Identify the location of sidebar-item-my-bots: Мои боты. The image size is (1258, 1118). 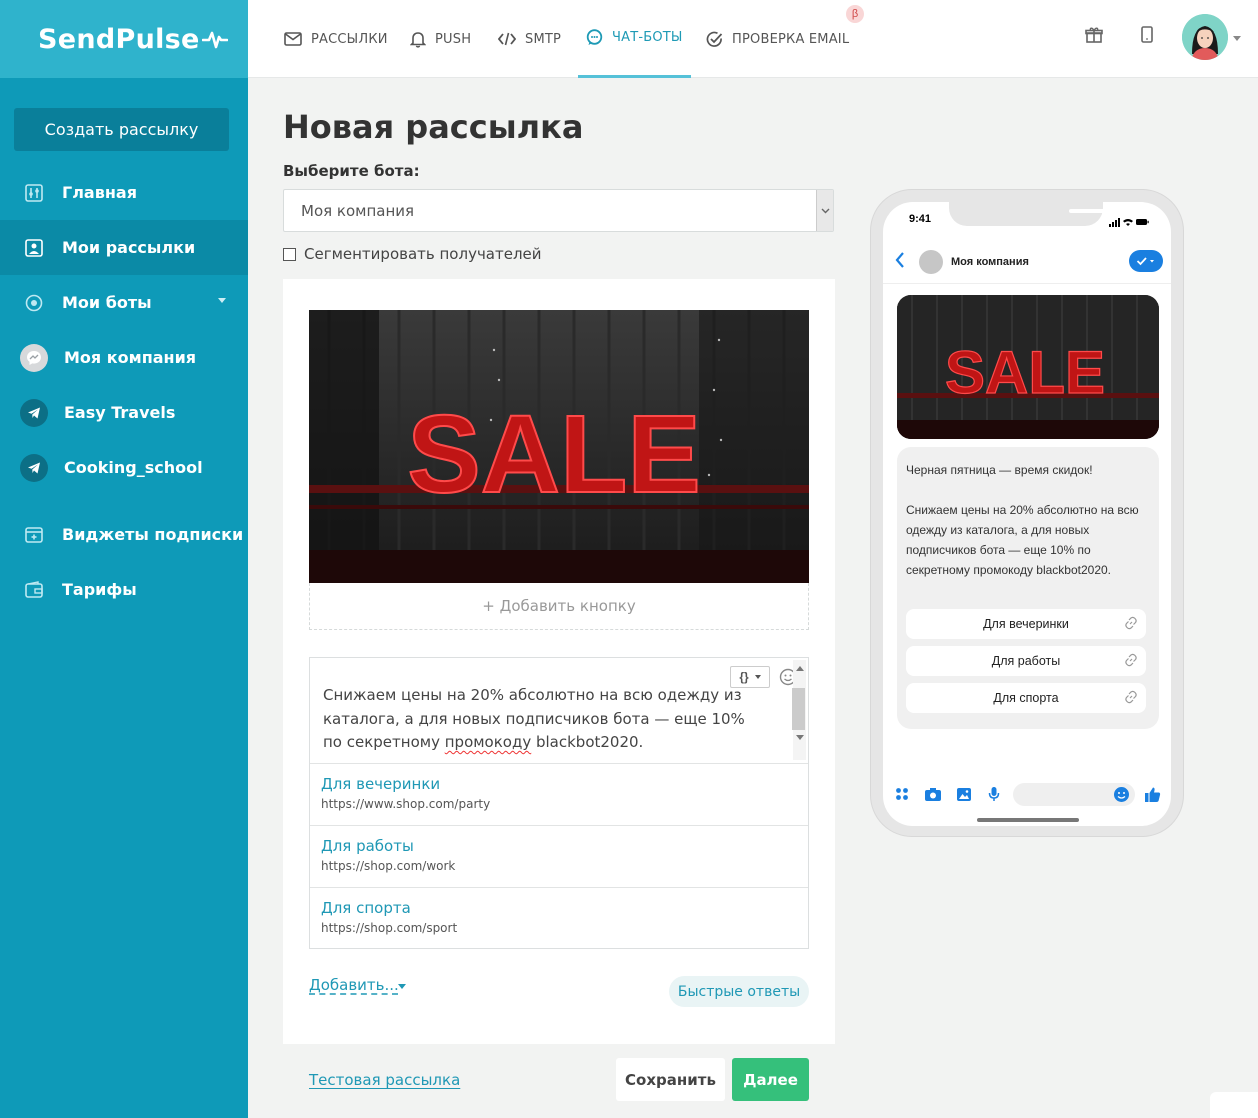
(124, 302).